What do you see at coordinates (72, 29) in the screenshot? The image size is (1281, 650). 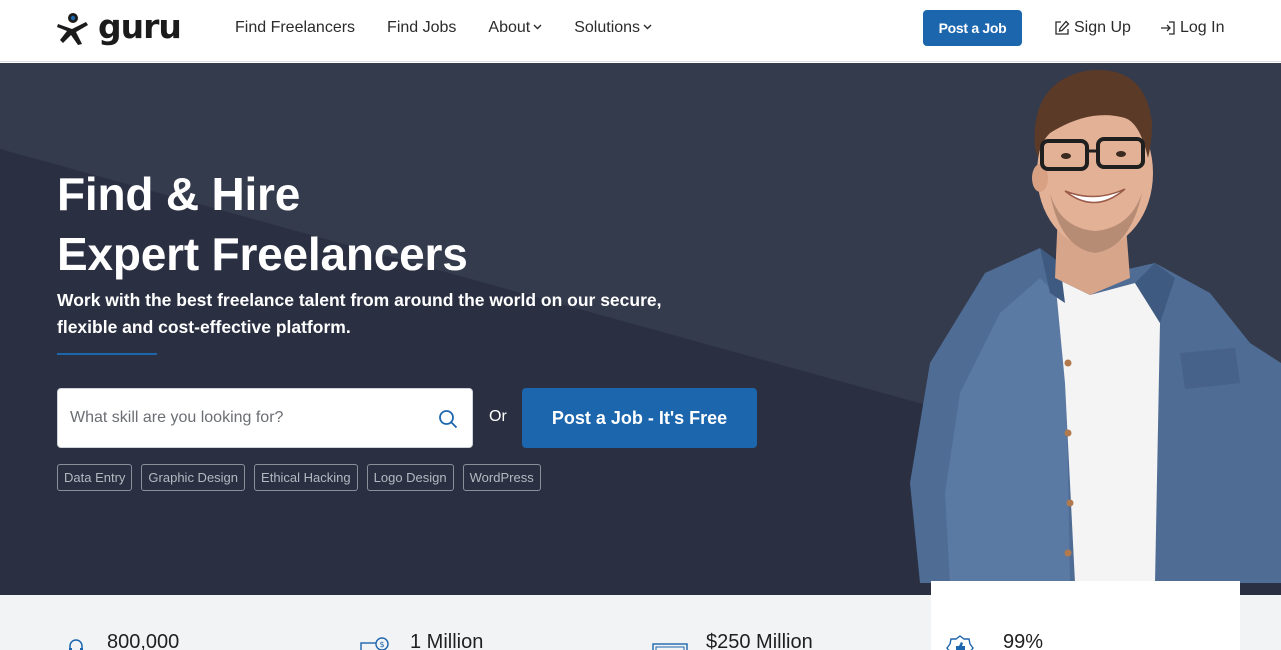 I see `guru-logo-icon` at bounding box center [72, 29].